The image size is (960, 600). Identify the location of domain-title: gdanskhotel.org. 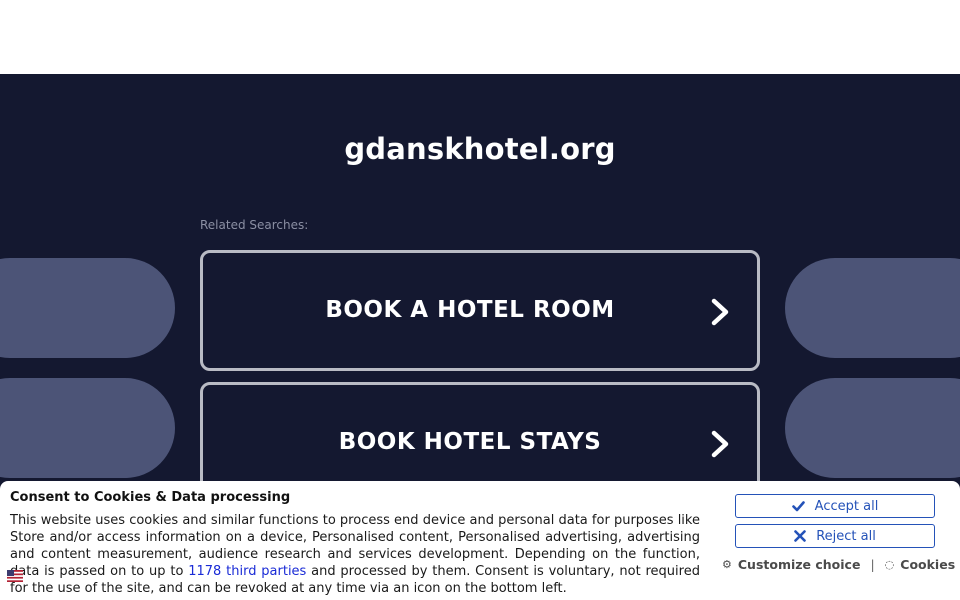
(480, 149).